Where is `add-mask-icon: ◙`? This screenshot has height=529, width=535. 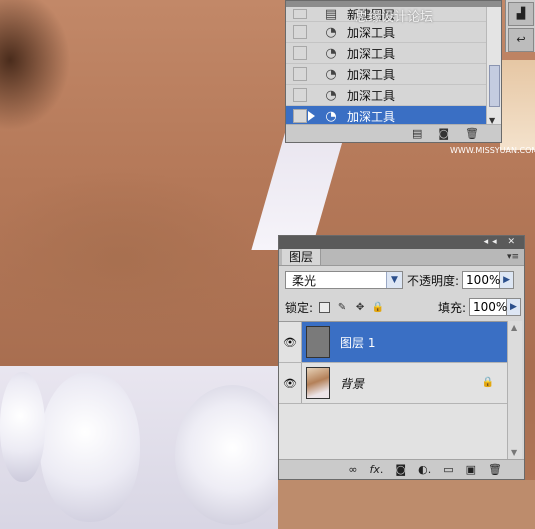 add-mask-icon: ◙ is located at coordinates (400, 469).